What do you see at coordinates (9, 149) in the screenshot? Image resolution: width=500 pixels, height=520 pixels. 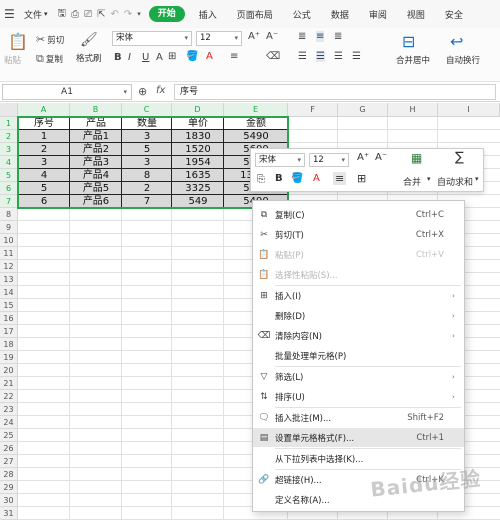 I see `row-header-3: 3` at bounding box center [9, 149].